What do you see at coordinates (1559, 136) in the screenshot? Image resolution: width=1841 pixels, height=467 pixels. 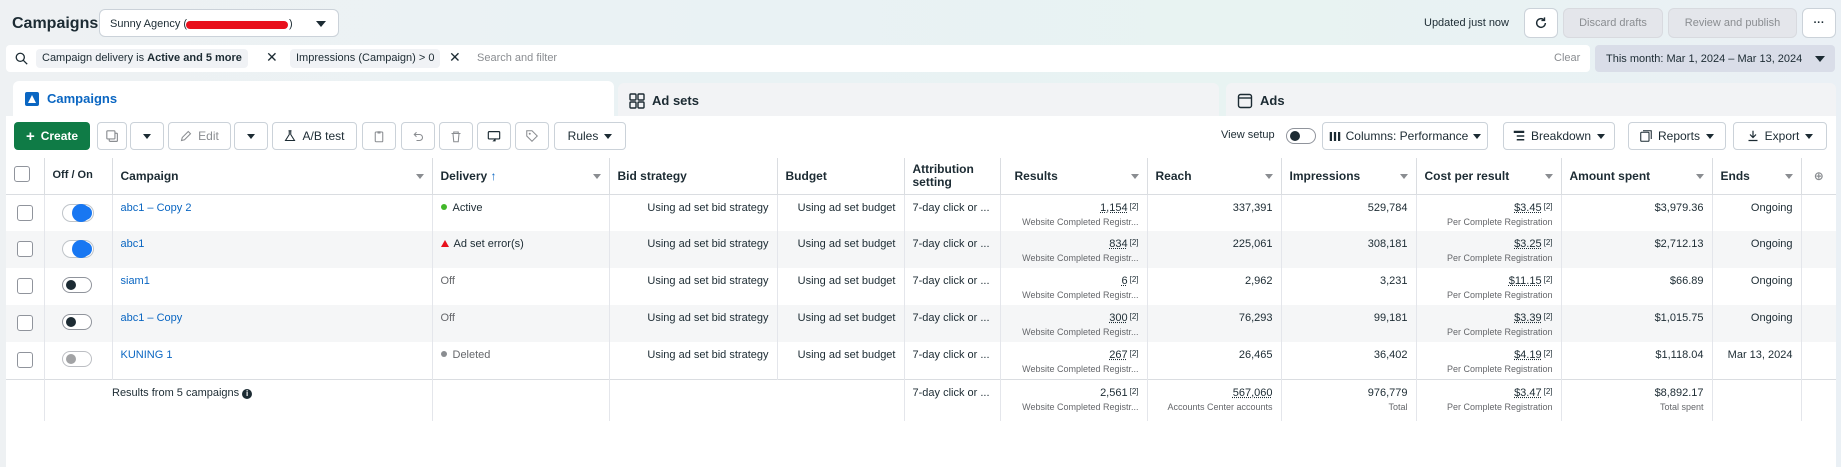 I see `breakdown-button: Breakdown` at bounding box center [1559, 136].